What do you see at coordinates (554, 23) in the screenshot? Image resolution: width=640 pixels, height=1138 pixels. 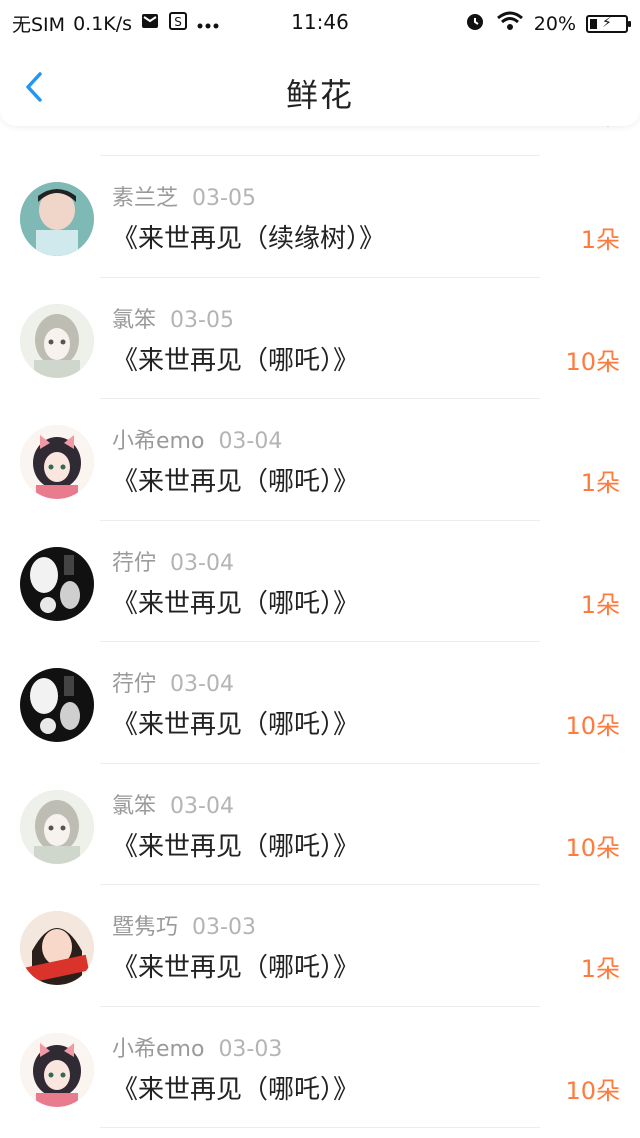 I see `battery-percent: 20%` at bounding box center [554, 23].